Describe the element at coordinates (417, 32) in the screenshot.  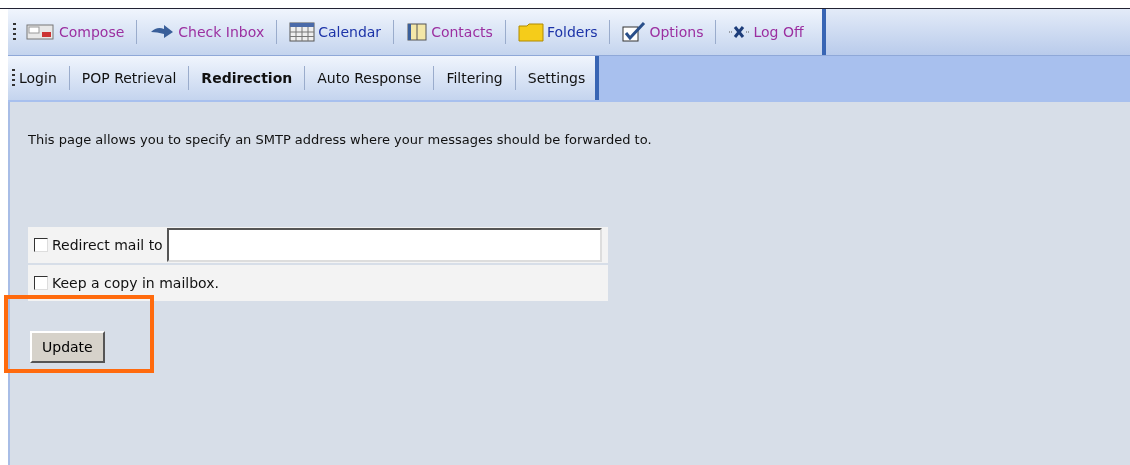
I see `book-icon` at that location.